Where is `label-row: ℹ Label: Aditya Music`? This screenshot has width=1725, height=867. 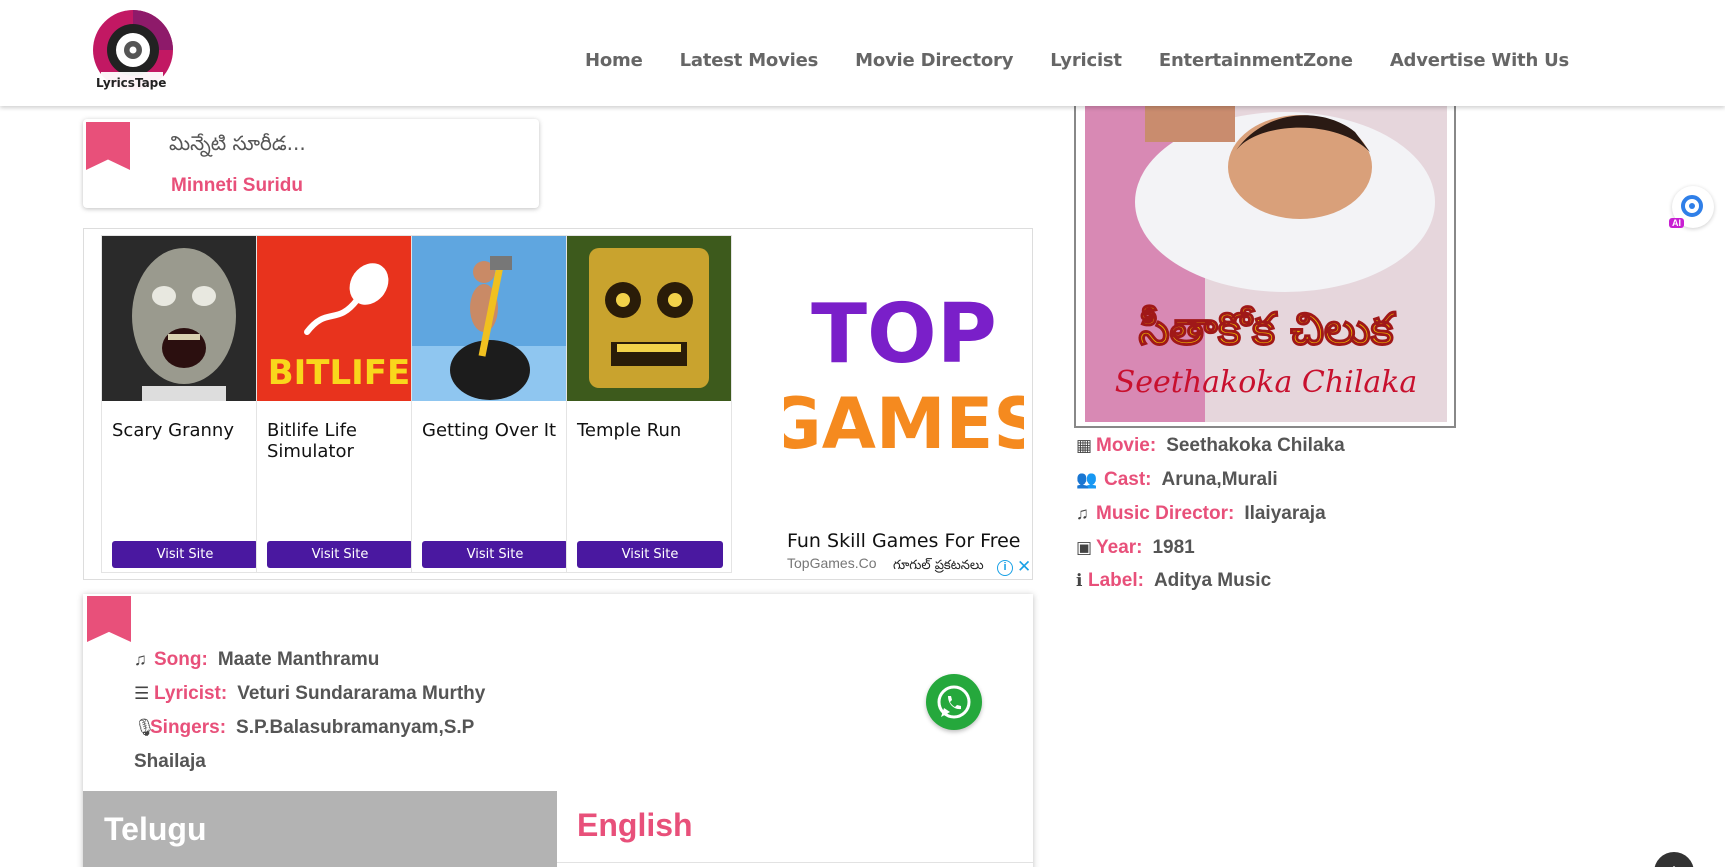 label-row: ℹ Label: Aditya Music is located at coordinates (1173, 581).